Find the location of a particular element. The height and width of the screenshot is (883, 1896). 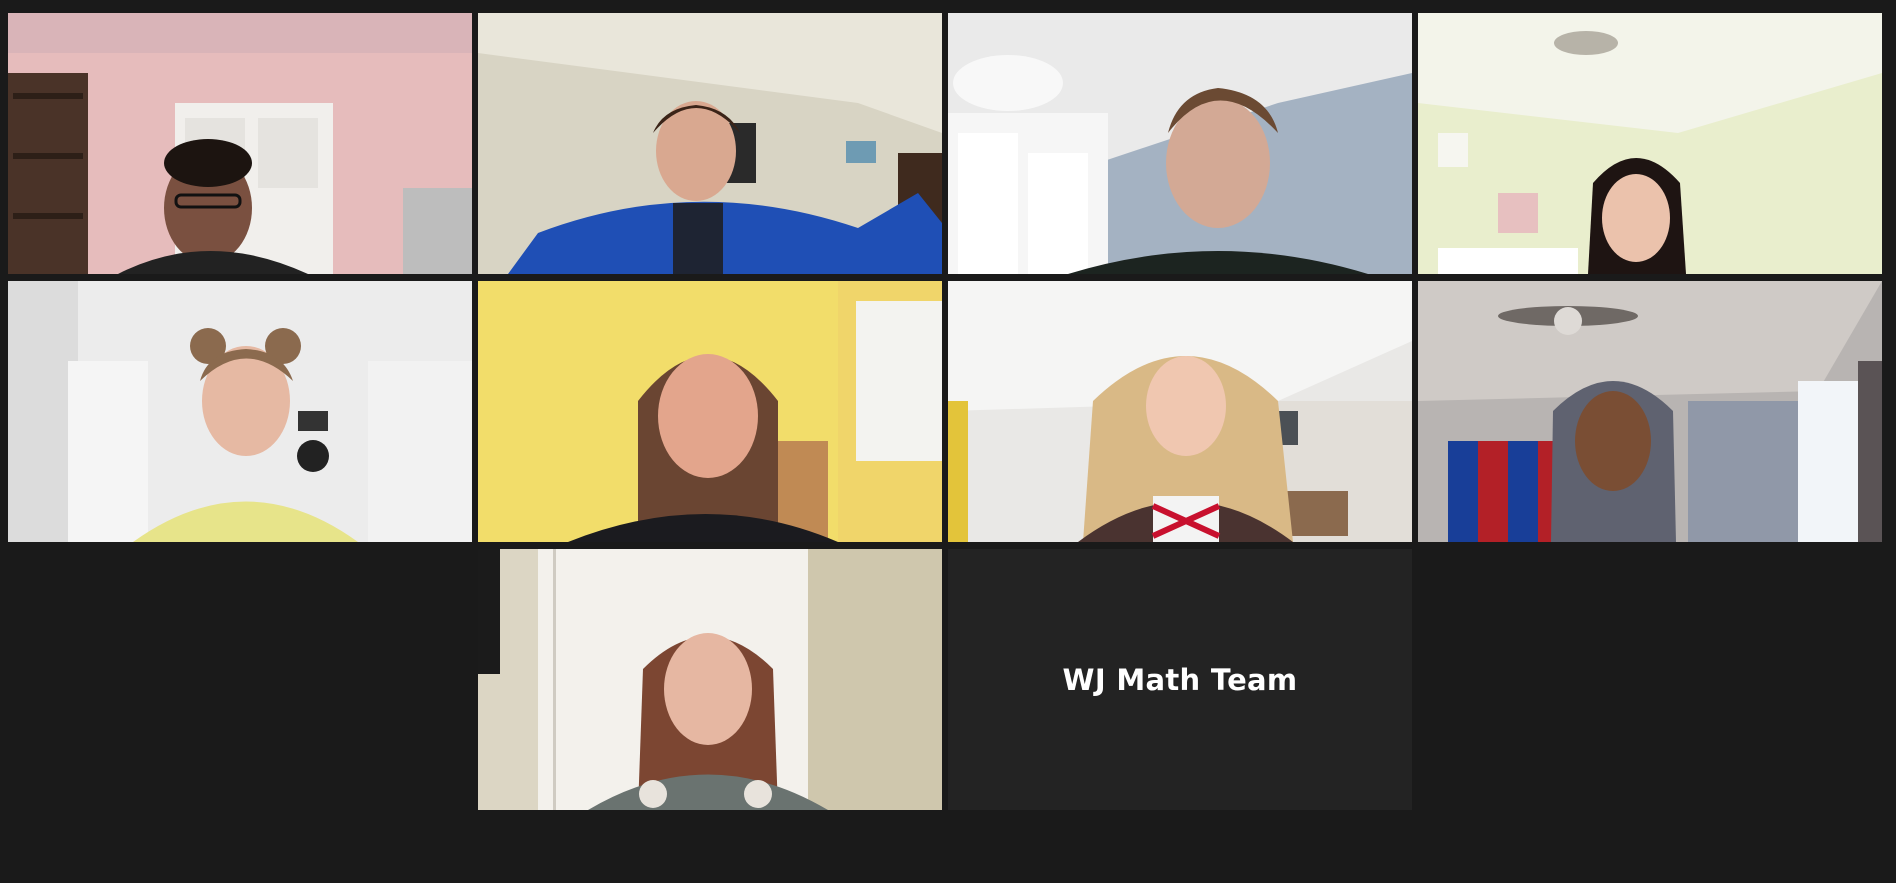

video-tile-2-active-speaker is located at coordinates (710, 143).